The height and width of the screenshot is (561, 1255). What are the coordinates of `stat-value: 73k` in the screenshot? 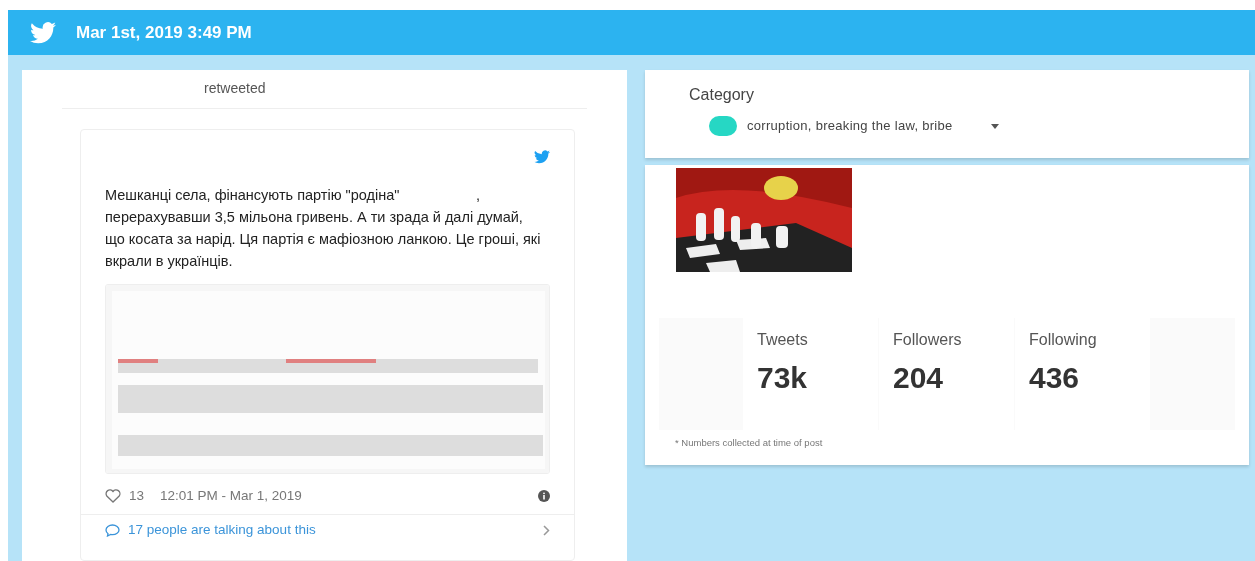 It's located at (783, 378).